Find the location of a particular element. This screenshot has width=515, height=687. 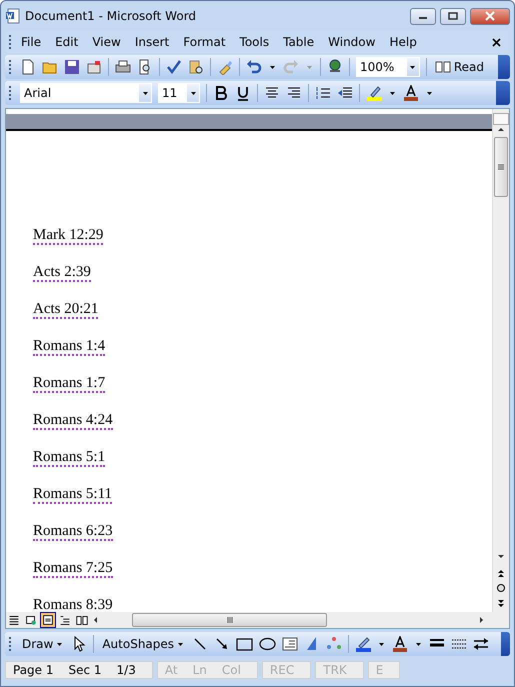

menu-item: Format is located at coordinates (204, 42).